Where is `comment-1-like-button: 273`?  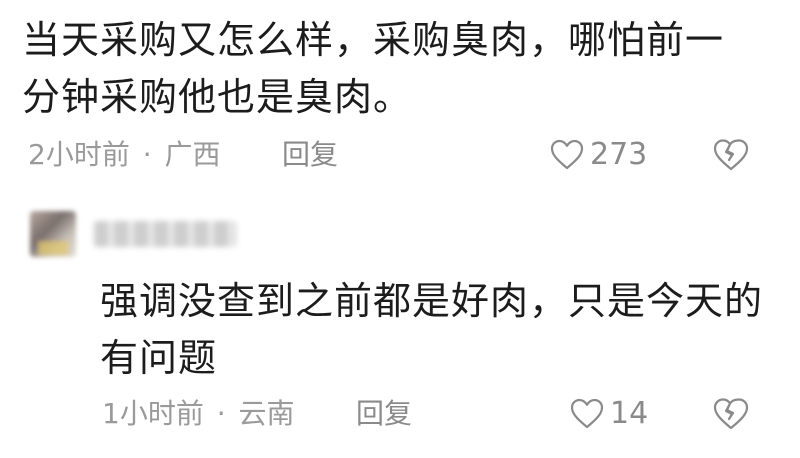
comment-1-like-button: 273 is located at coordinates (598, 155).